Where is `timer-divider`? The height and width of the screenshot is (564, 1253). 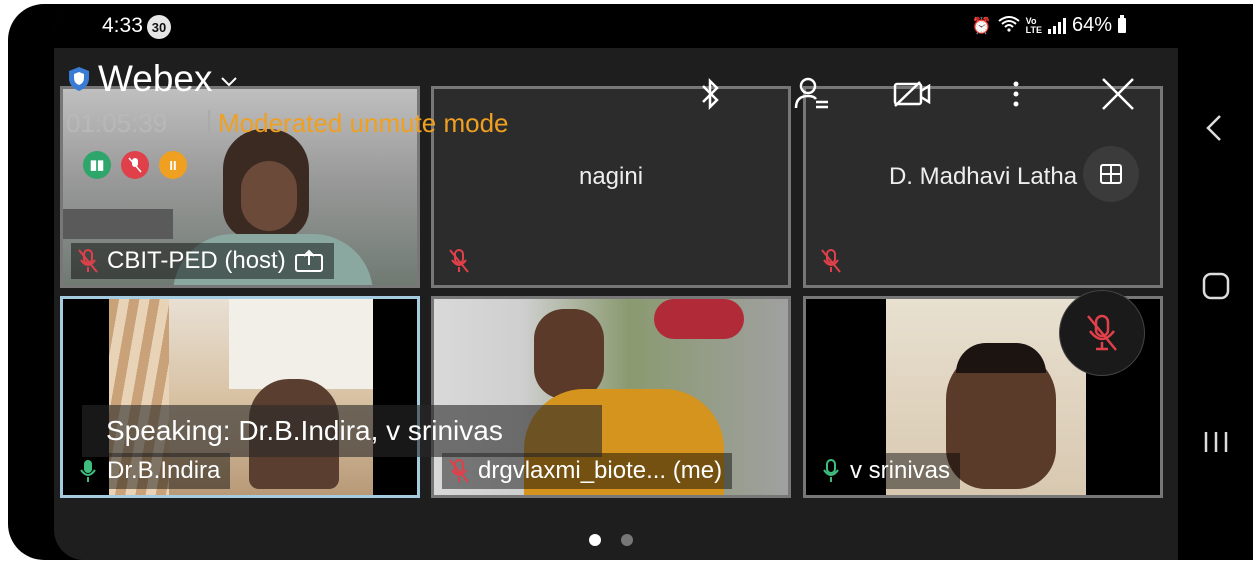 timer-divider is located at coordinates (209, 122).